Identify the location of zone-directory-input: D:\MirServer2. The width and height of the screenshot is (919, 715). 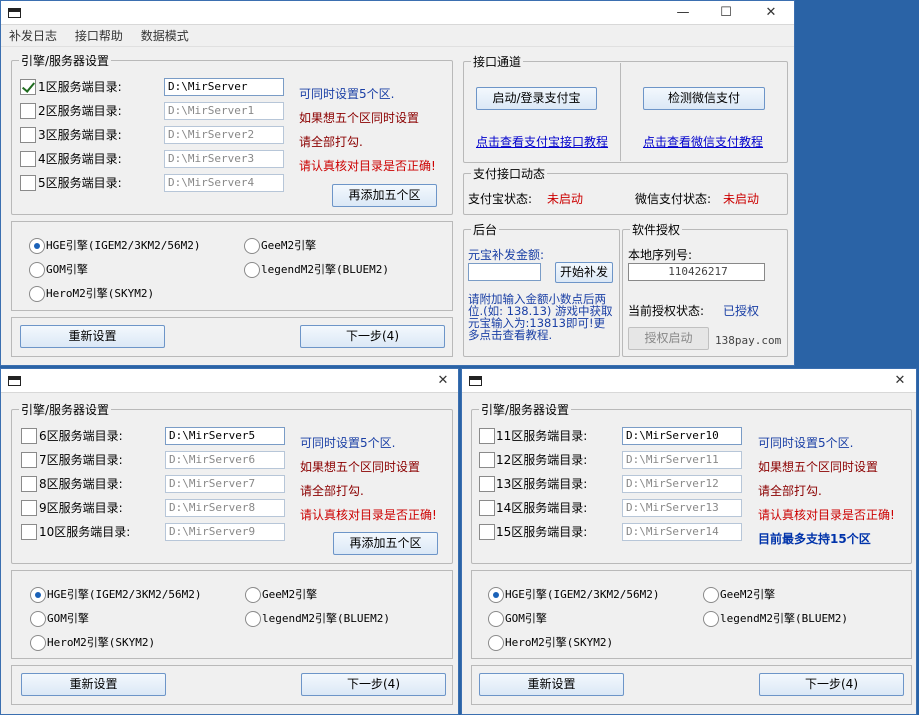
(224, 135).